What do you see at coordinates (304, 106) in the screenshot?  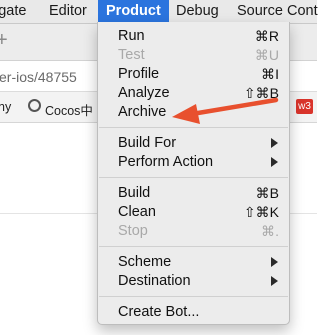 I see `w3-badge-icon: w3` at bounding box center [304, 106].